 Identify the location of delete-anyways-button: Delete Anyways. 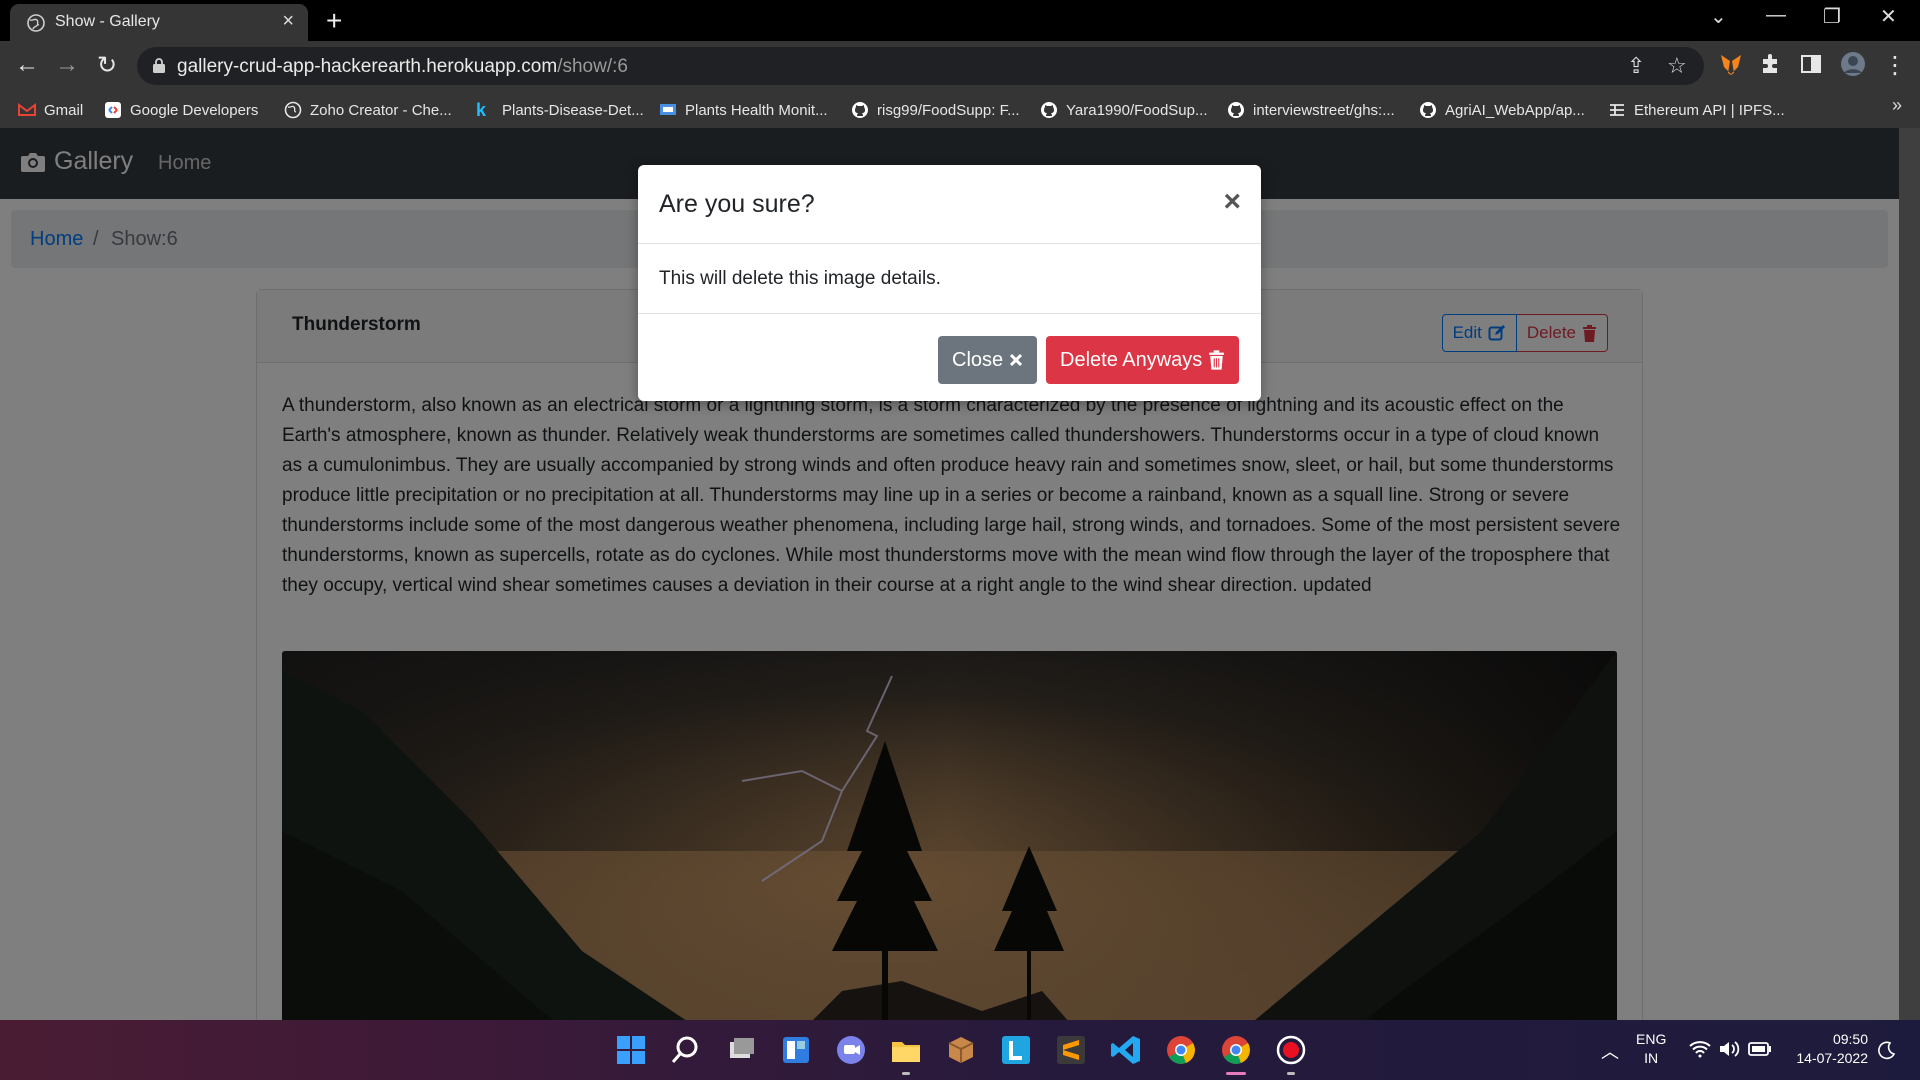
(1143, 360).